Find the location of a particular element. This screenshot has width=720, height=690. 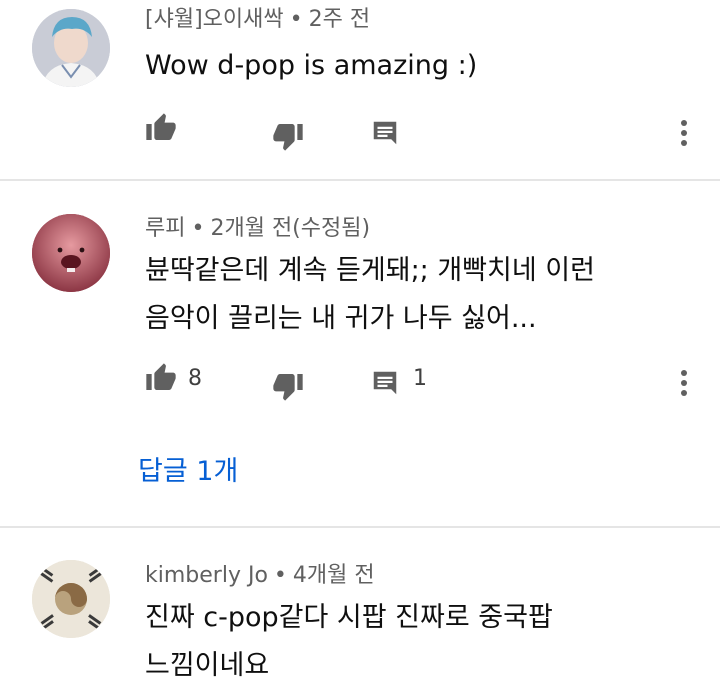

comment-text-line: 느낌이네요 is located at coordinates (207, 665).